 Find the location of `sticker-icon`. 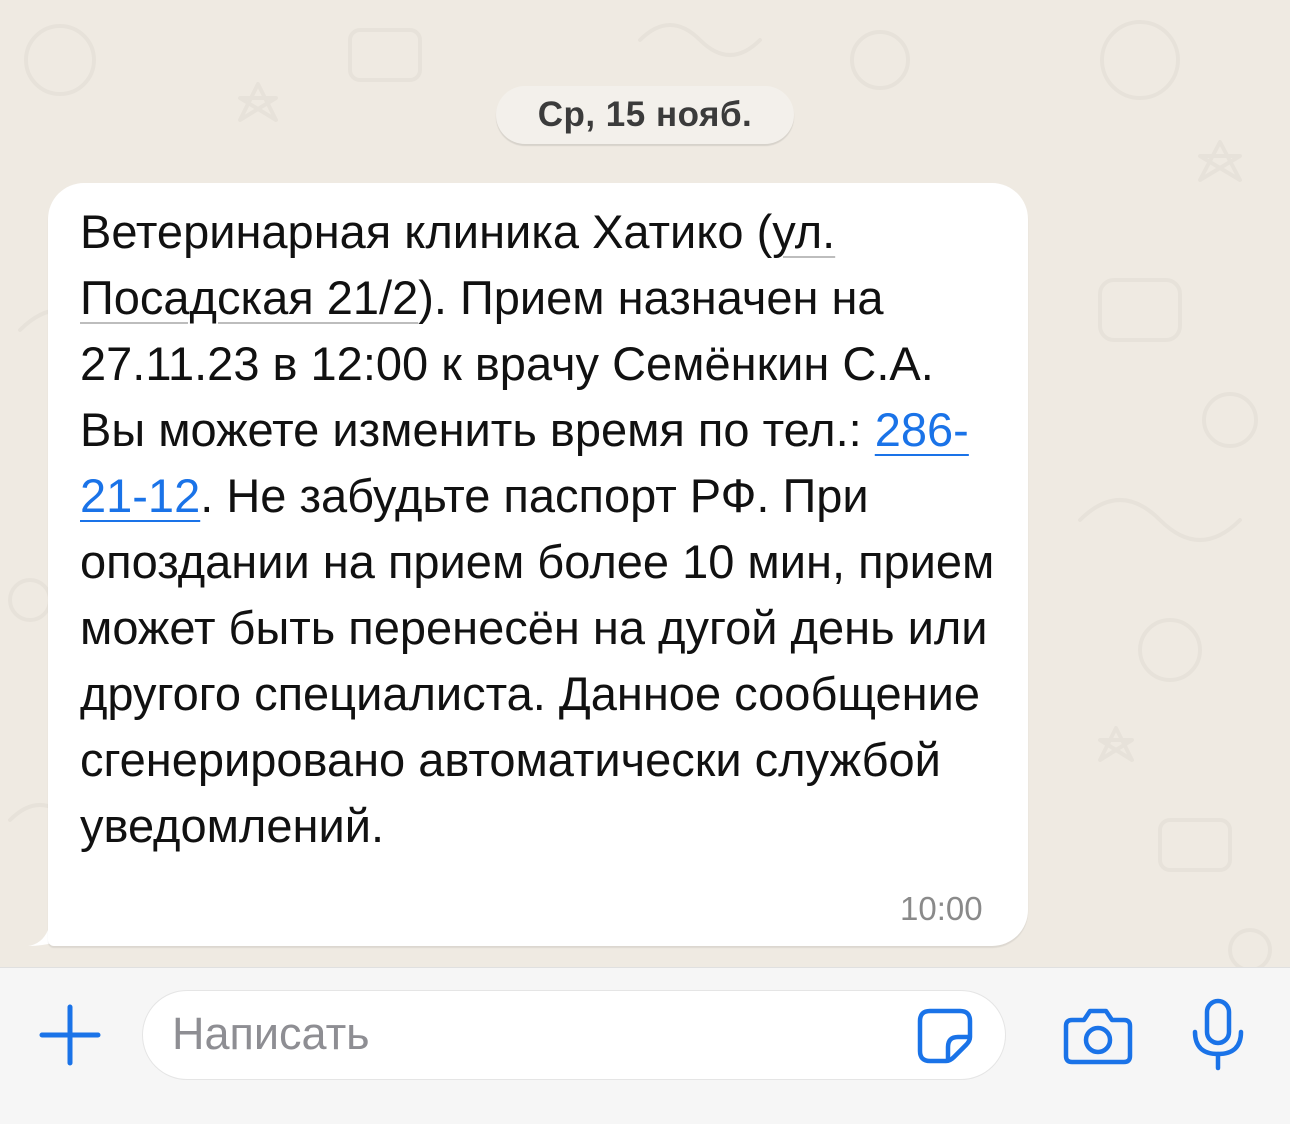

sticker-icon is located at coordinates (945, 1036).